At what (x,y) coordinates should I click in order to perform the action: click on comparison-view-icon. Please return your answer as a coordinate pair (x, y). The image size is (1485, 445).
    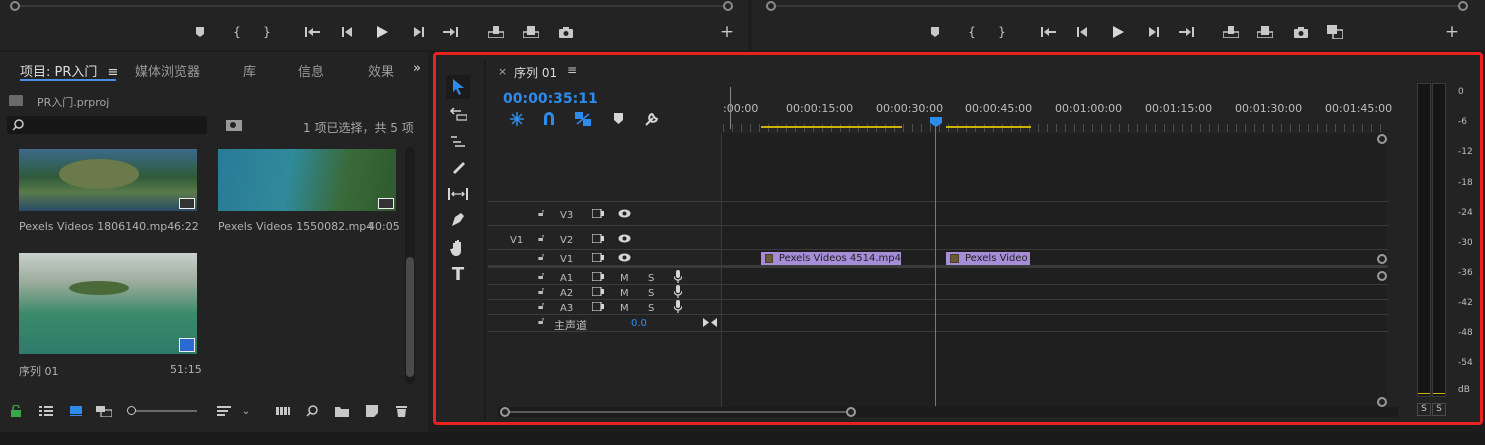
    Looking at the image, I should click on (1335, 32).